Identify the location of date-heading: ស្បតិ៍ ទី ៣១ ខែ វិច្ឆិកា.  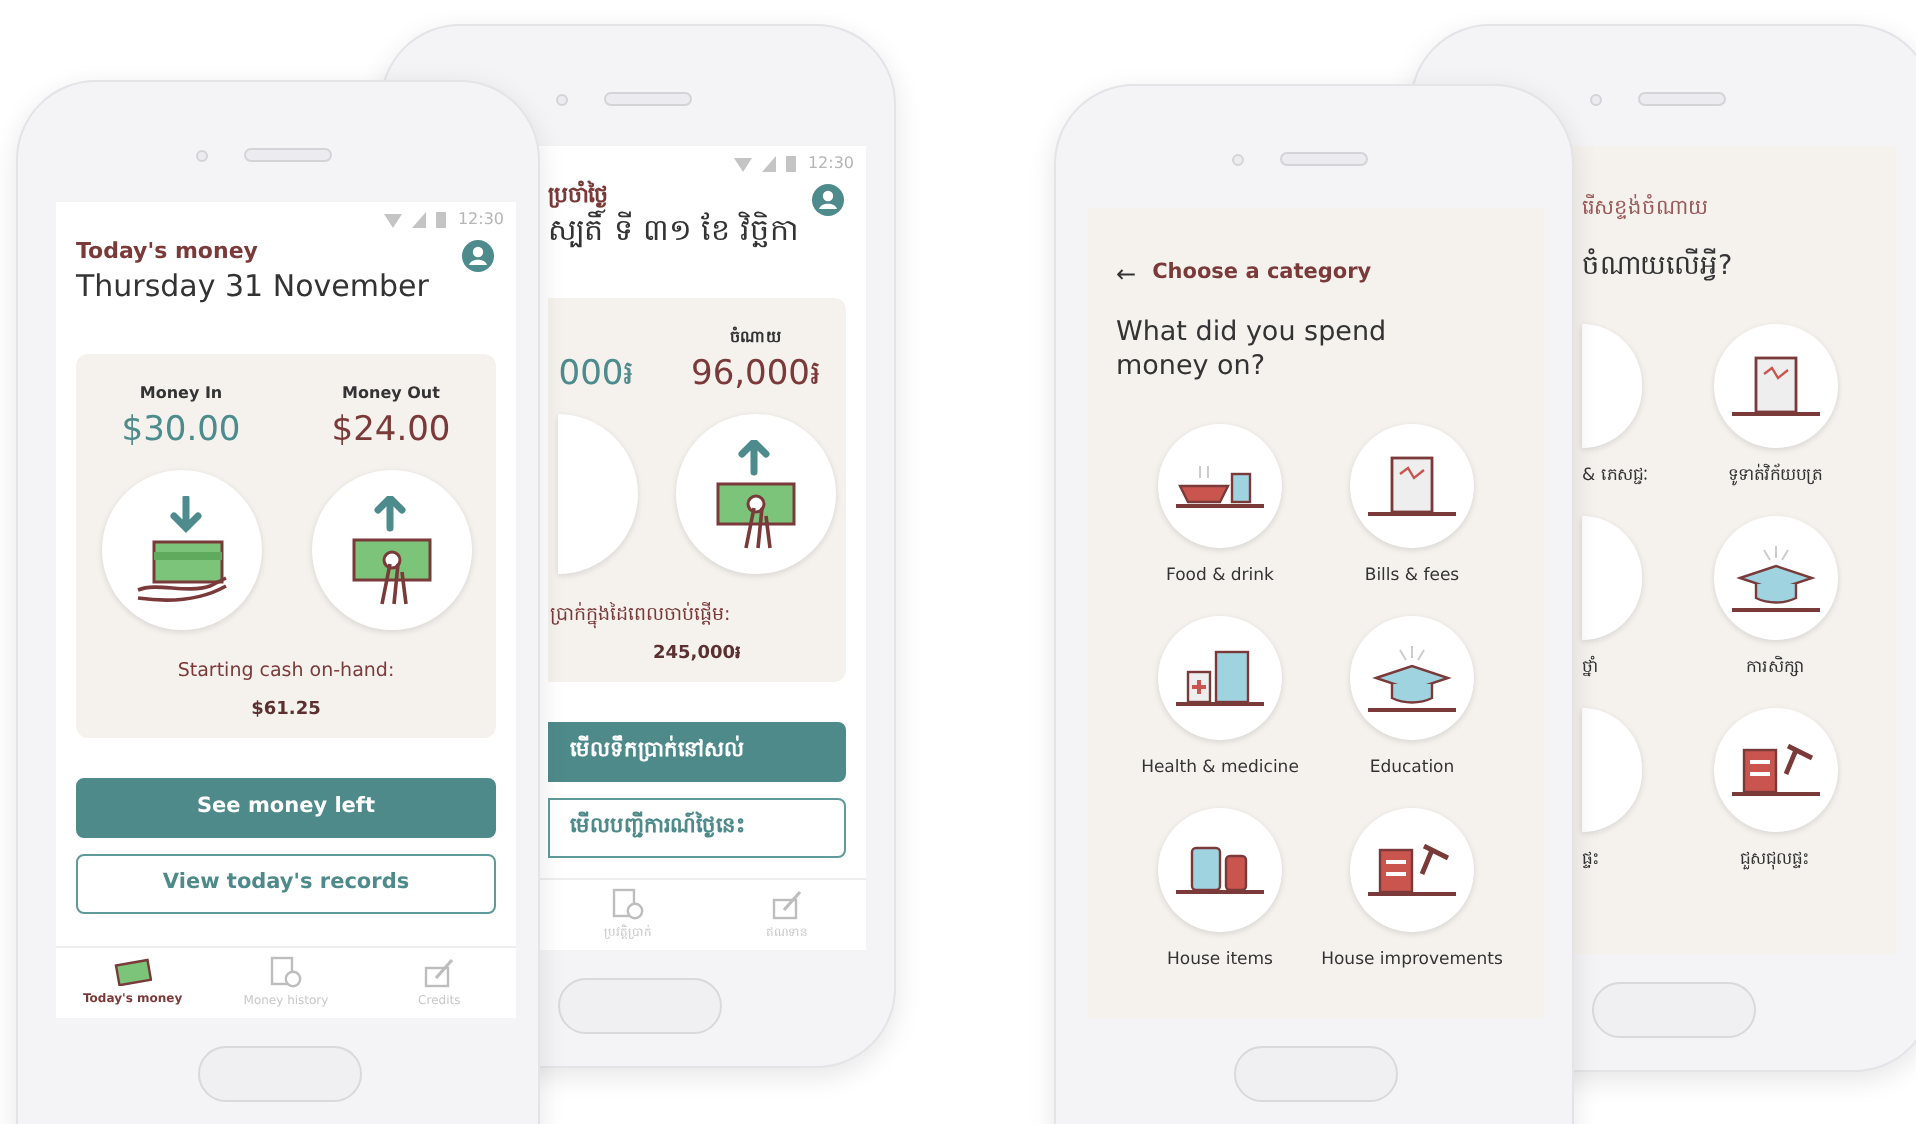
(674, 230).